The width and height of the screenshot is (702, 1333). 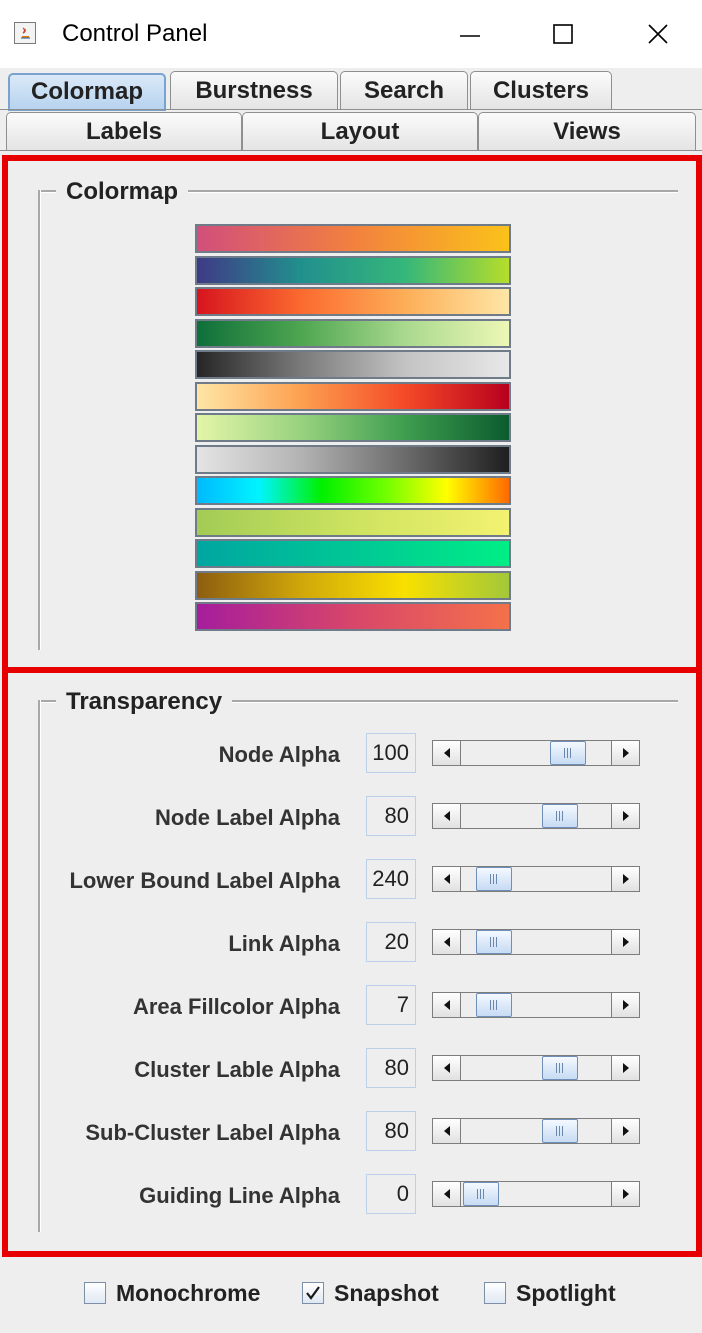 I want to click on alpha-value-field: 240, so click(x=391, y=879).